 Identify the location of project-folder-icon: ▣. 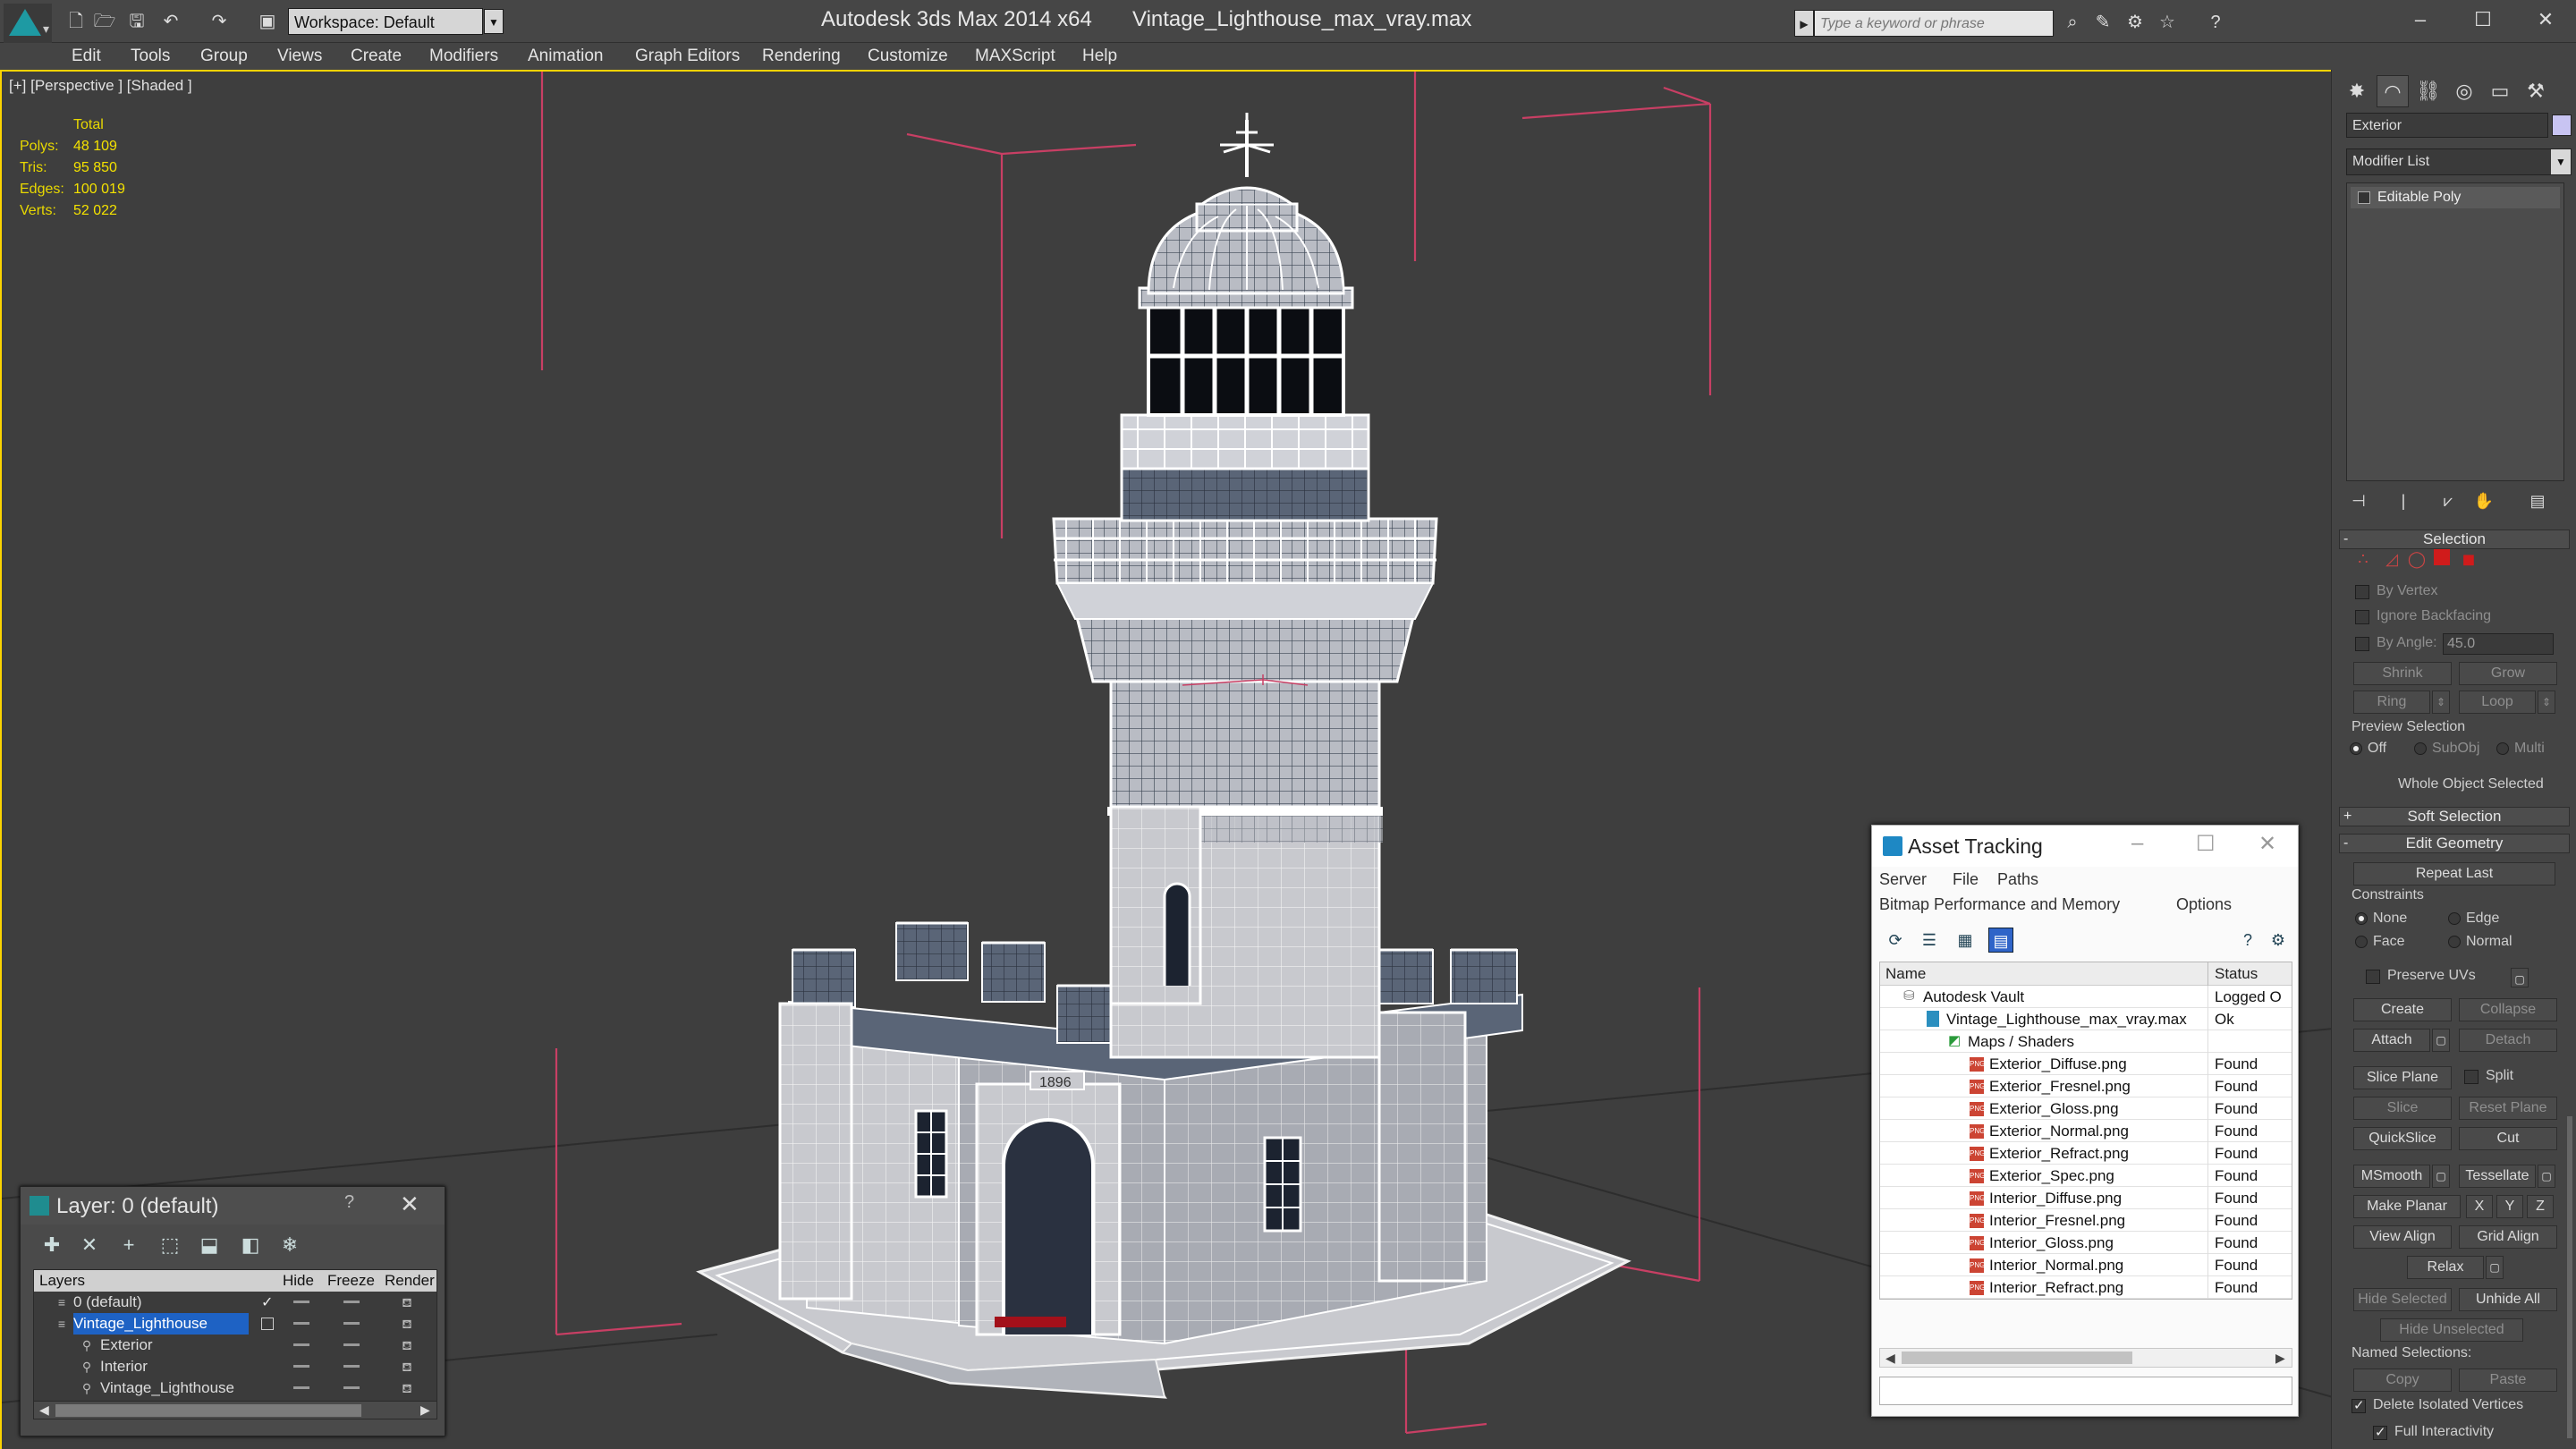
(267, 21).